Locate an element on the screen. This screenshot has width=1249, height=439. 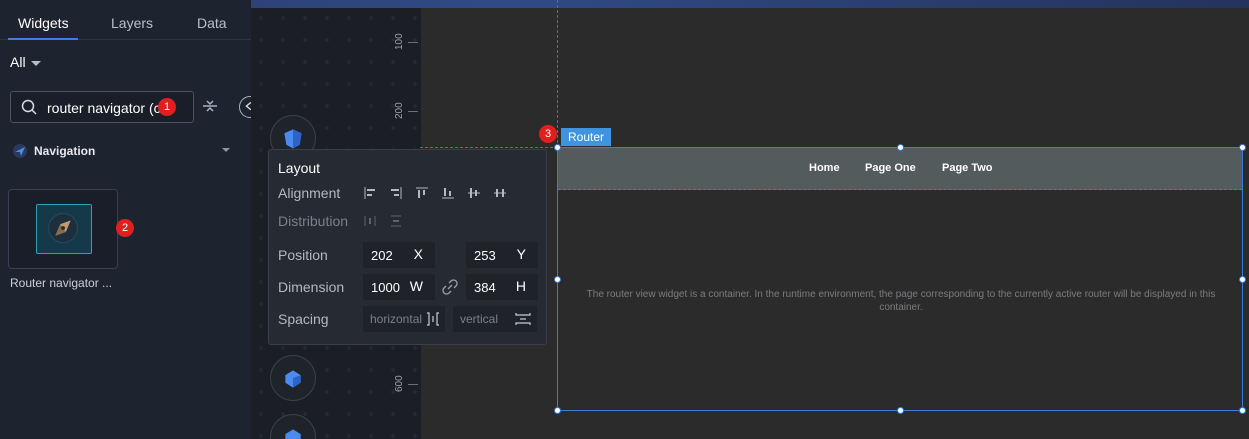
tab-layers: Layers is located at coordinates (132, 23).